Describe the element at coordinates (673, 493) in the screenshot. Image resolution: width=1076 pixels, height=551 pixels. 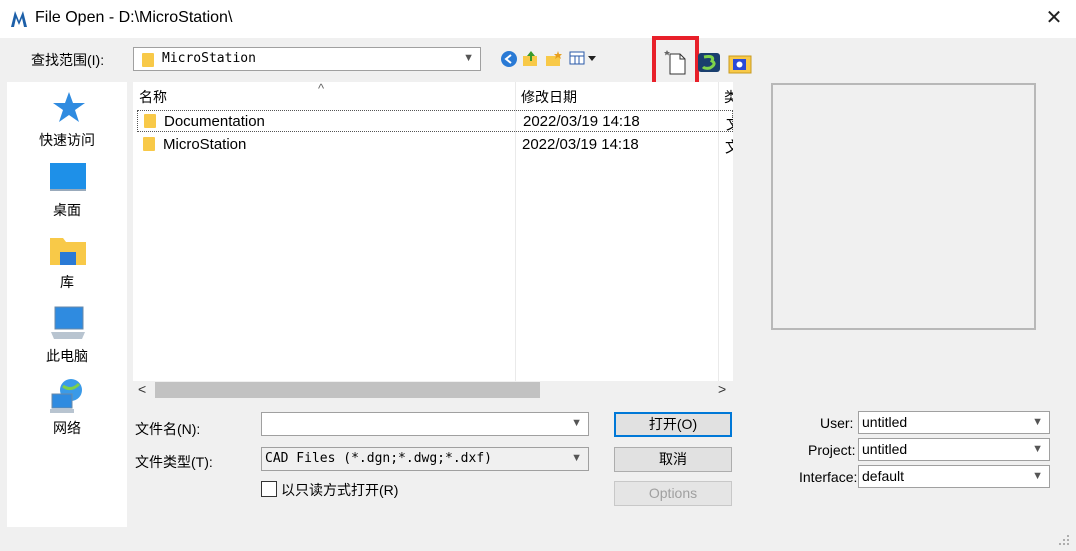
I see `options-button: Options` at that location.